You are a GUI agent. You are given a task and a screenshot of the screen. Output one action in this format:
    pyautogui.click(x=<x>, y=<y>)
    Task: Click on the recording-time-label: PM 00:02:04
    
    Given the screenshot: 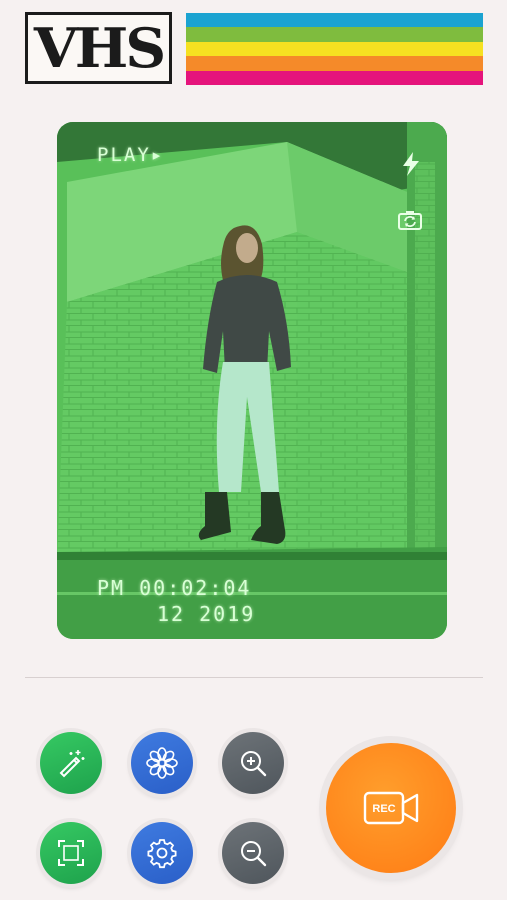 What is the action you would take?
    pyautogui.click(x=174, y=588)
    